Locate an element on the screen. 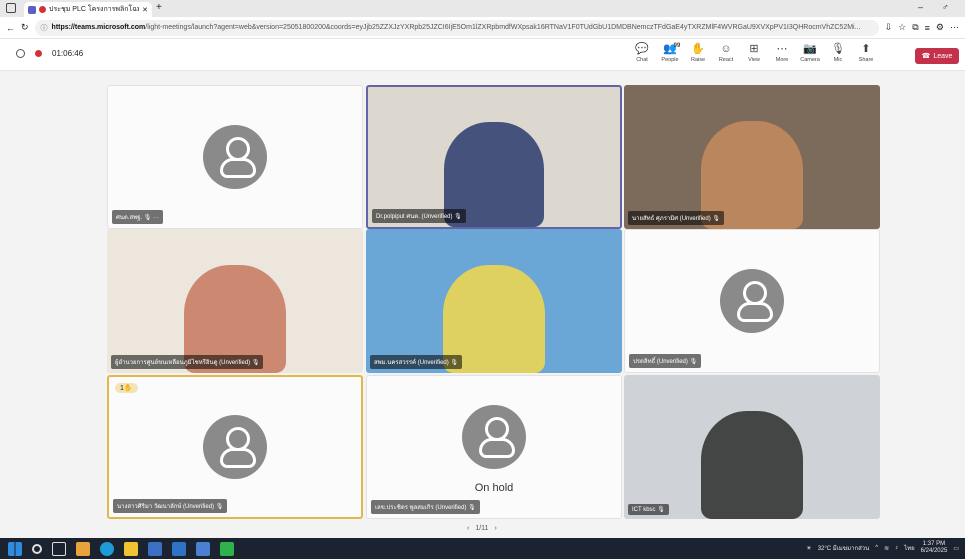 The width and height of the screenshot is (965, 559). new-tab-icon: + is located at coordinates (159, 7).